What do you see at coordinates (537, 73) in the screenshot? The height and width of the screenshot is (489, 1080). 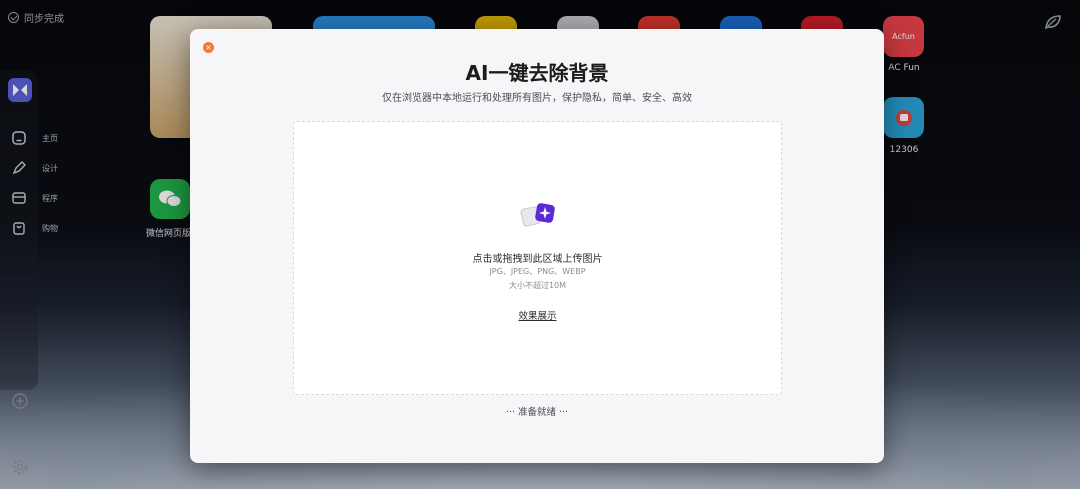 I see `modal-title: AI一键去除背景` at bounding box center [537, 73].